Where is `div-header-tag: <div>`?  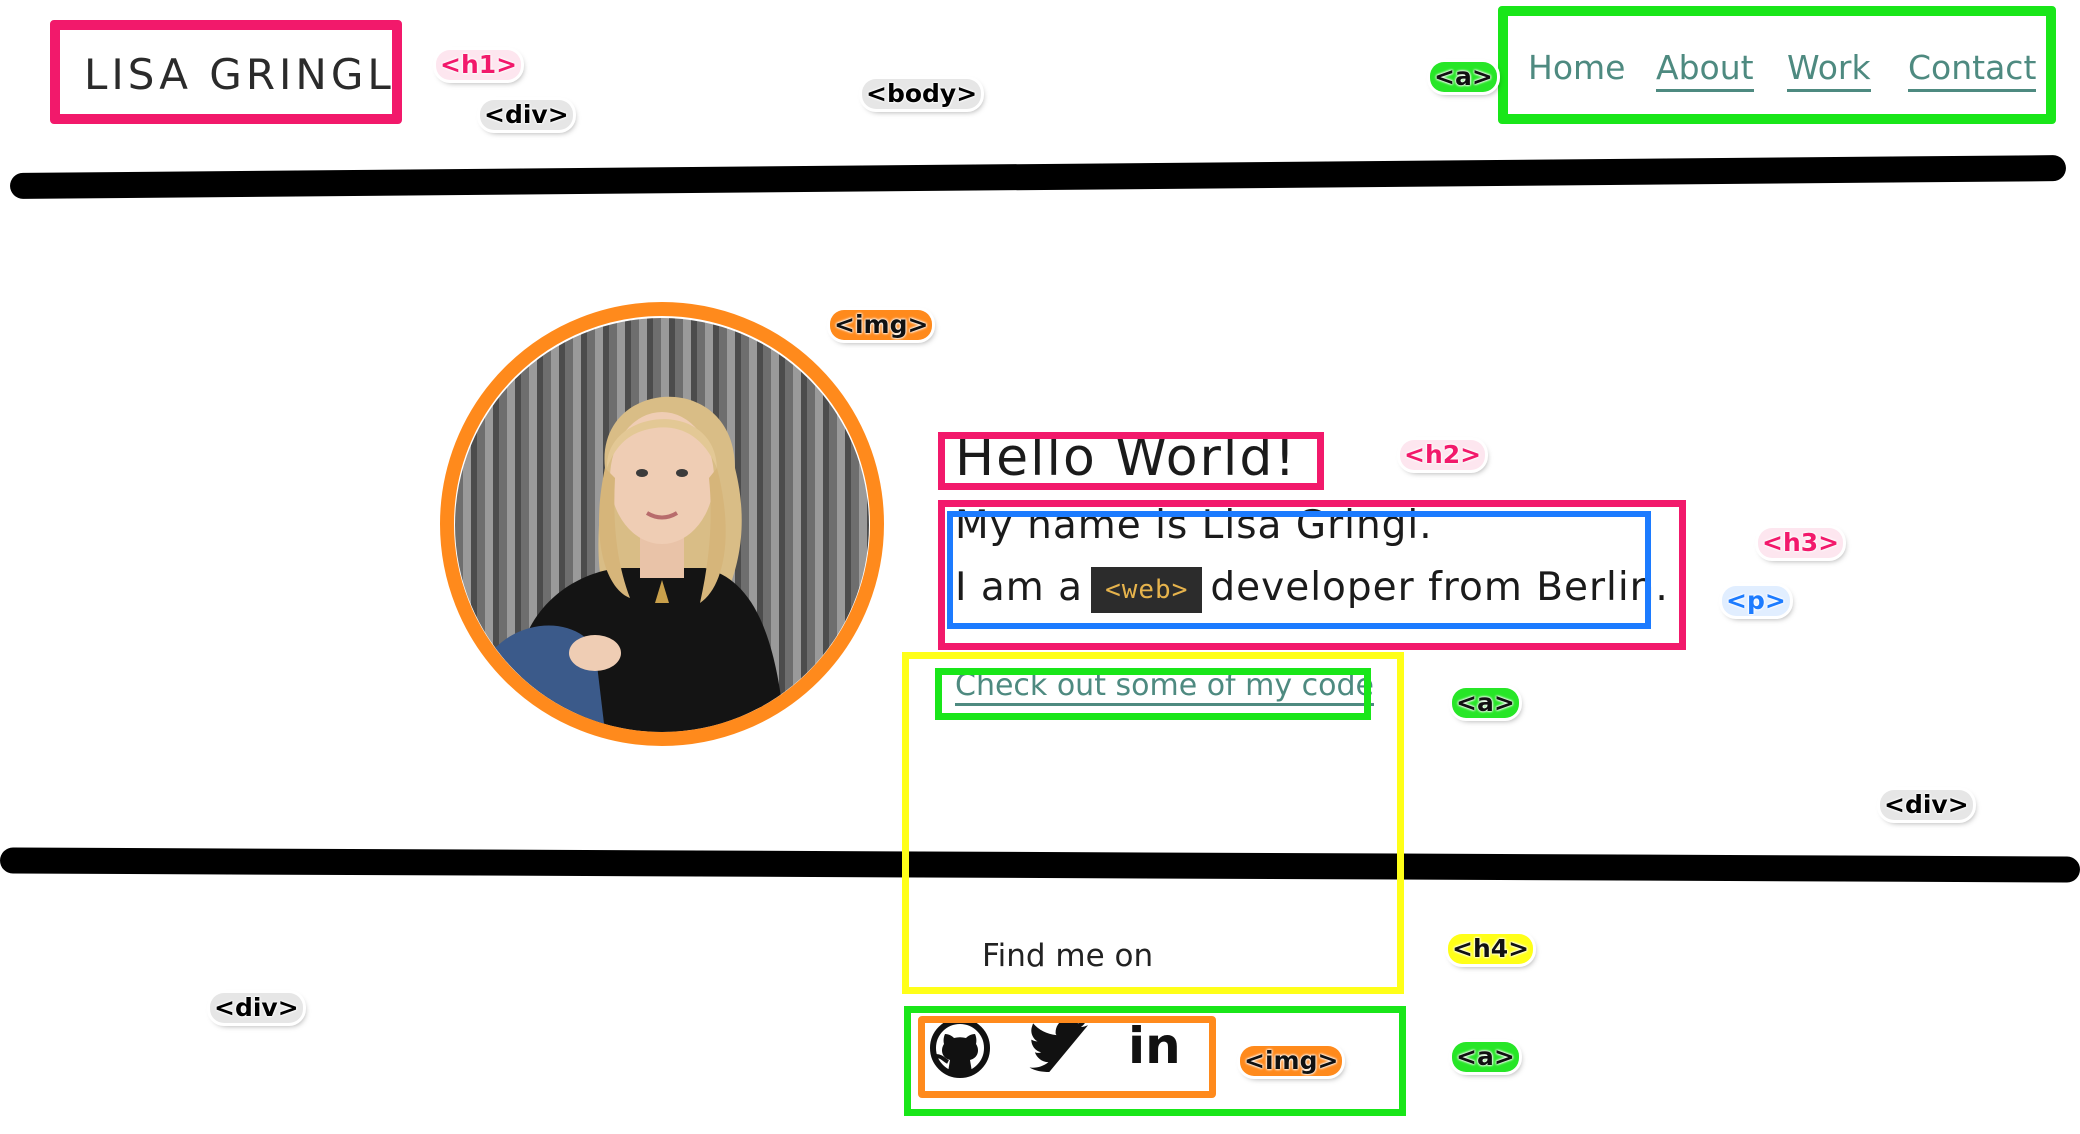 div-header-tag: <div> is located at coordinates (526, 115).